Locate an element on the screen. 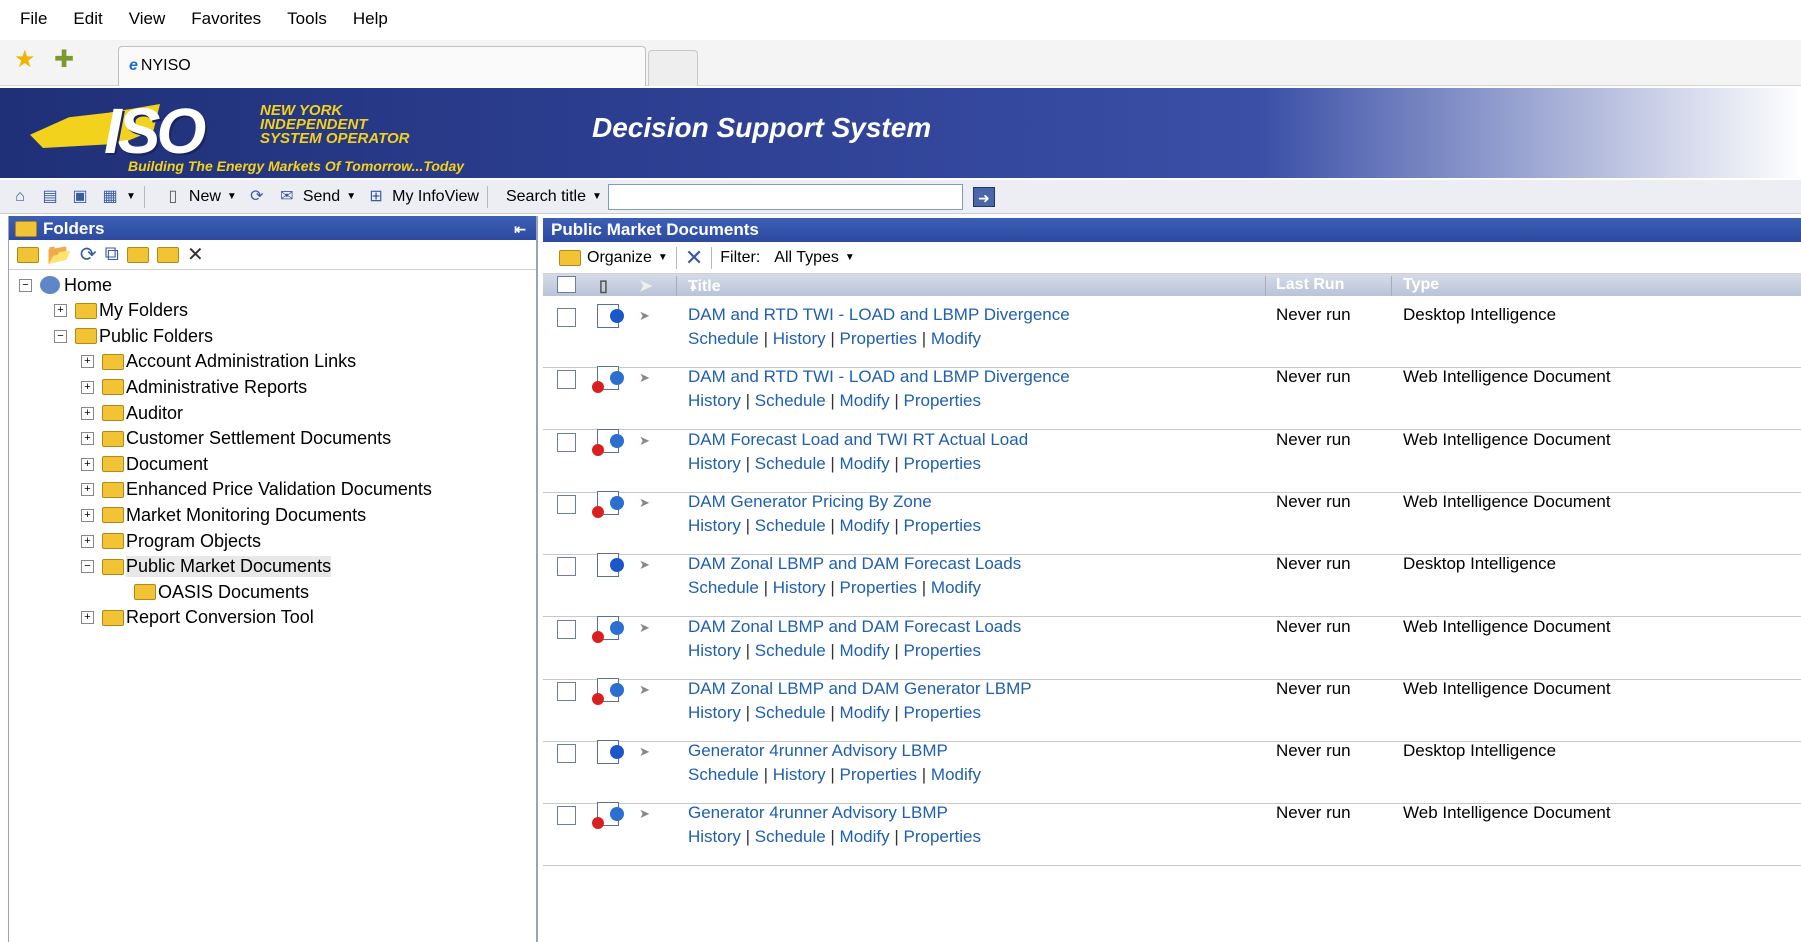 The height and width of the screenshot is (942, 1801). document-title-link: Generator 4runner Advisory LBMP is located at coordinates (818, 751).